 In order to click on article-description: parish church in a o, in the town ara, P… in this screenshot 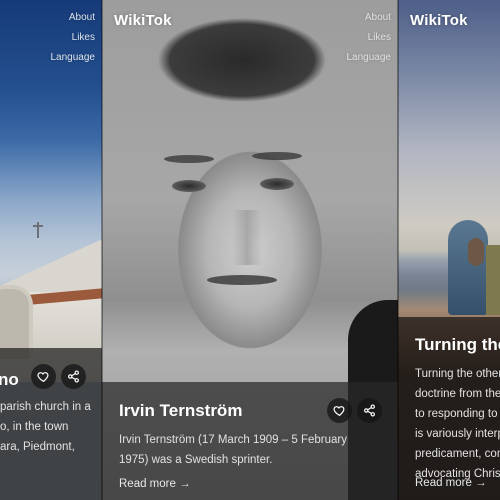, I will do `click(45, 427)`.